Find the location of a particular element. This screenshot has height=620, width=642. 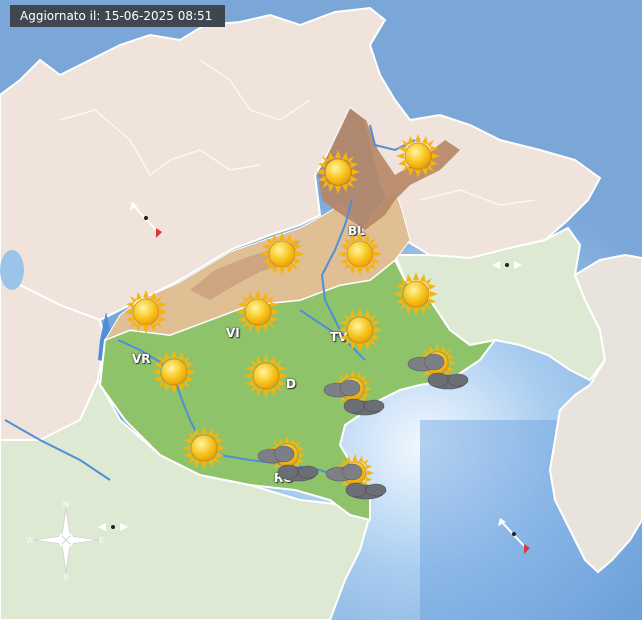

compass-rose-icon: N S W E is located at coordinates (65, 541).